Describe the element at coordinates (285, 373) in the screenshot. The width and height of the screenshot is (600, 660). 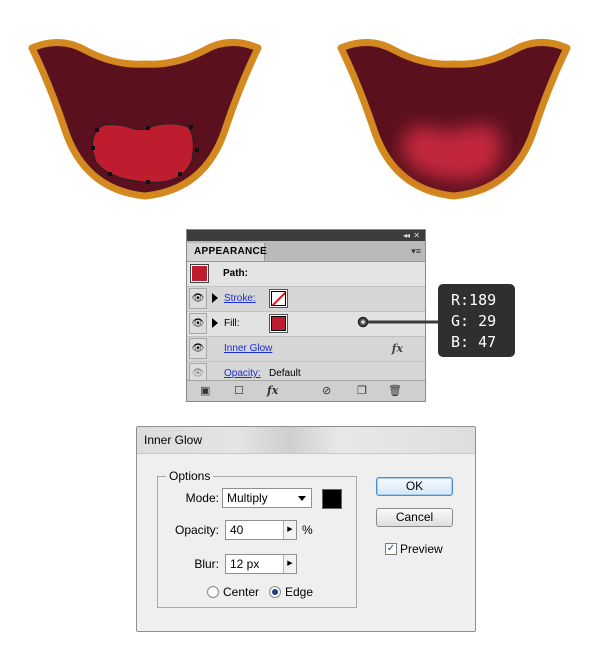
I see `opacity-default-value: Default` at that location.